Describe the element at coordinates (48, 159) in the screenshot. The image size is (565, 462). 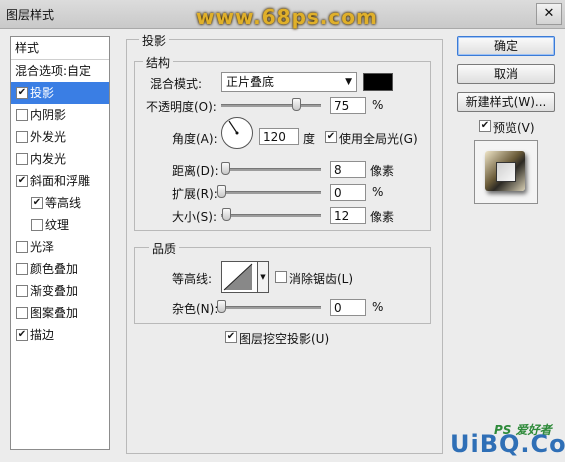
I see `sidebar-item-label: 内发光` at that location.